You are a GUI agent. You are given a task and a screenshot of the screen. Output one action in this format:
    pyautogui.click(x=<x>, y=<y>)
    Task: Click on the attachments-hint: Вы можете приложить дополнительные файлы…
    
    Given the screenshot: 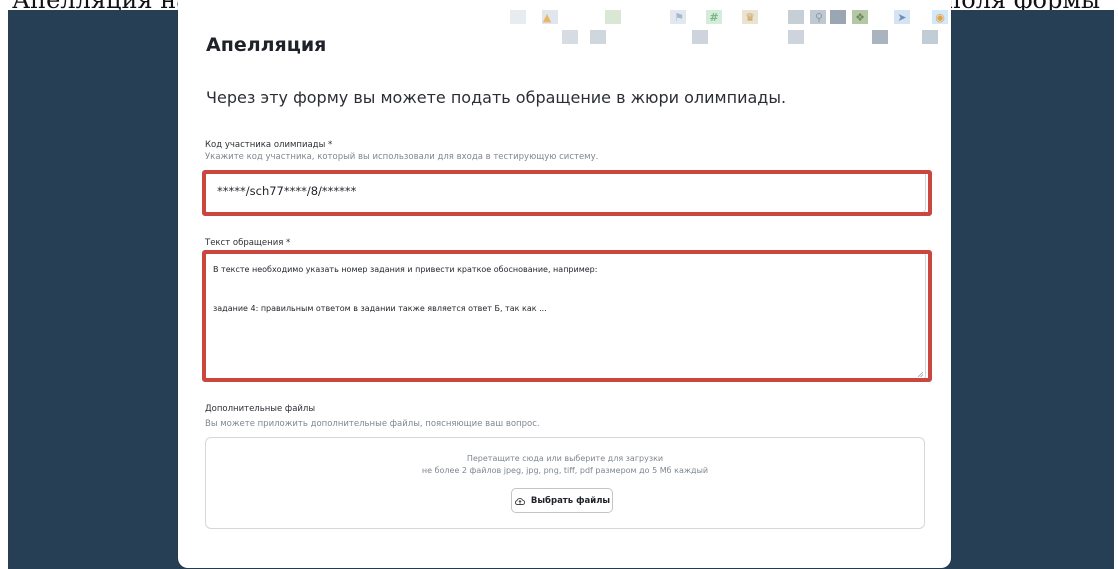 What is the action you would take?
    pyautogui.click(x=372, y=424)
    